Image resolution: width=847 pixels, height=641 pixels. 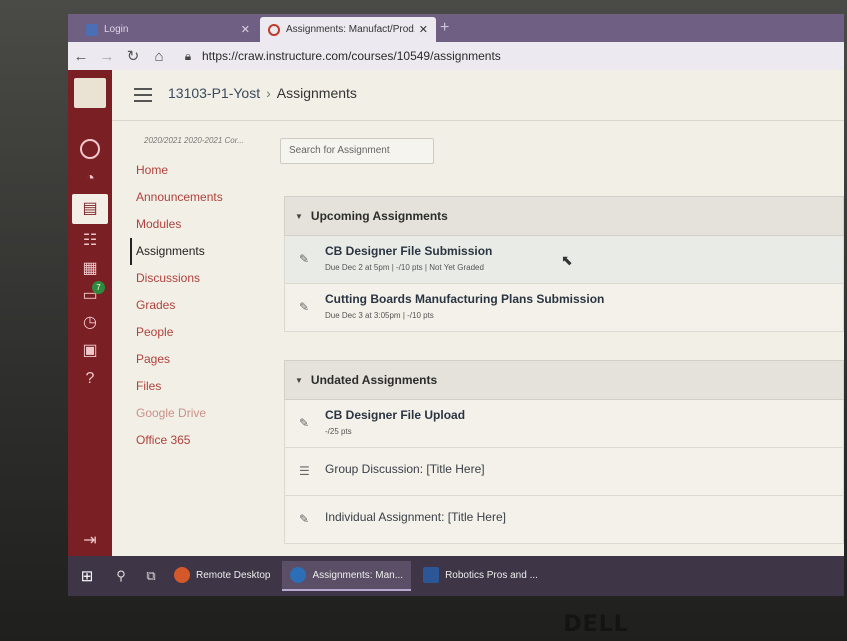 What do you see at coordinates (107, 56) in the screenshot?
I see `forward-arrow-icon: →` at bounding box center [107, 56].